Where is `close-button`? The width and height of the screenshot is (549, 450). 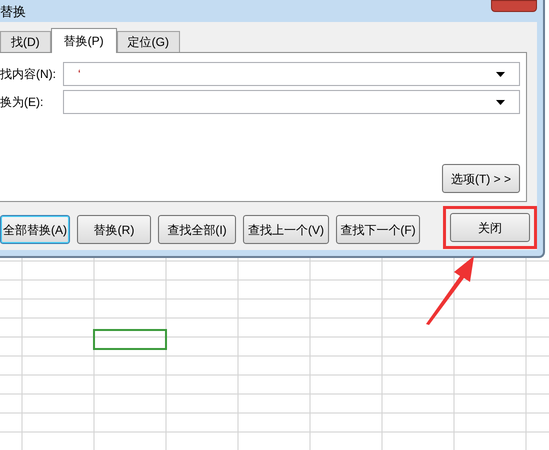
close-button is located at coordinates (514, 6).